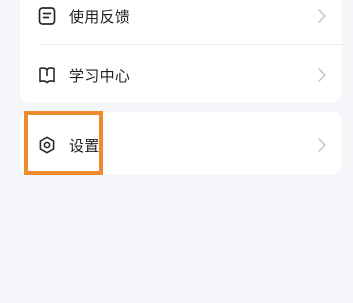 This screenshot has height=303, width=353. What do you see at coordinates (47, 16) in the screenshot?
I see `feedback-icon` at bounding box center [47, 16].